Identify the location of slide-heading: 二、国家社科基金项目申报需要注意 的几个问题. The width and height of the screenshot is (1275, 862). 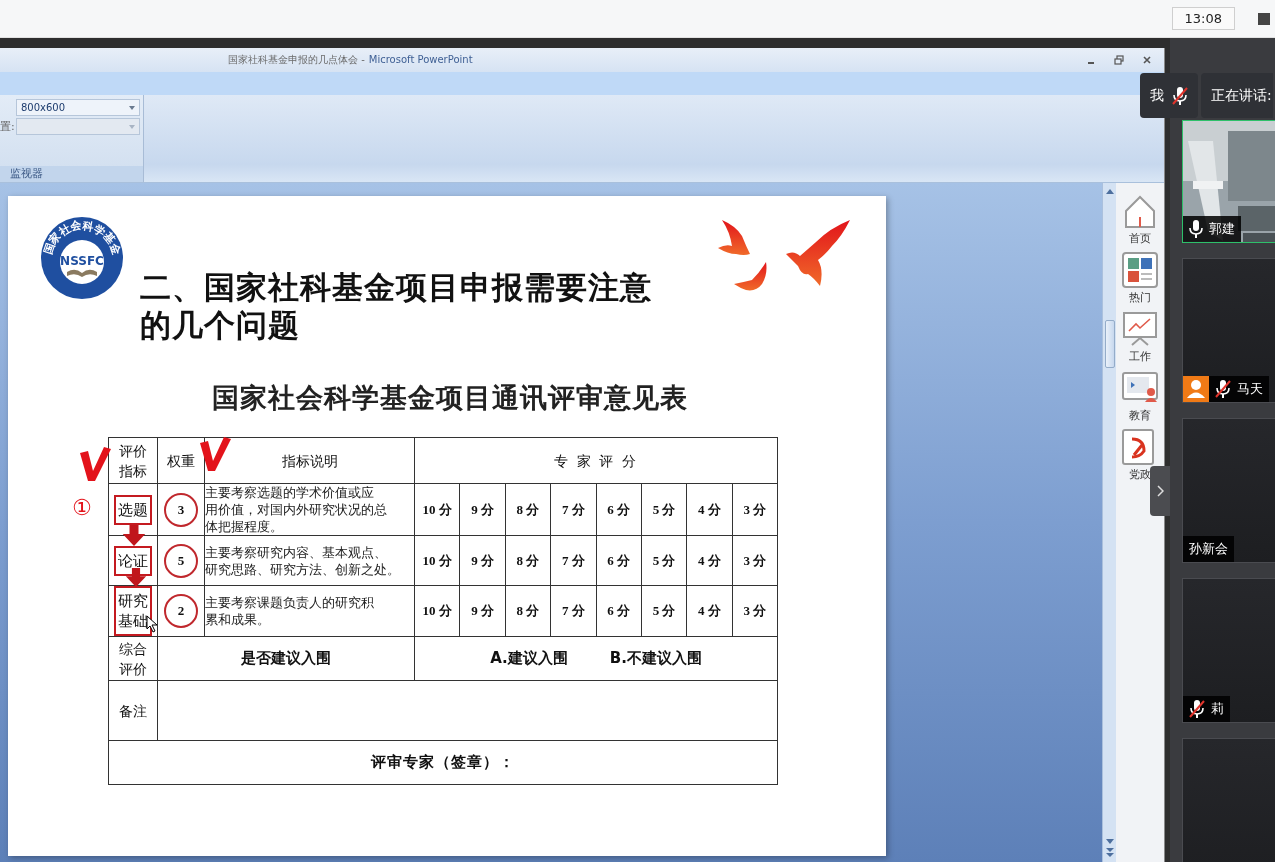
(396, 306).